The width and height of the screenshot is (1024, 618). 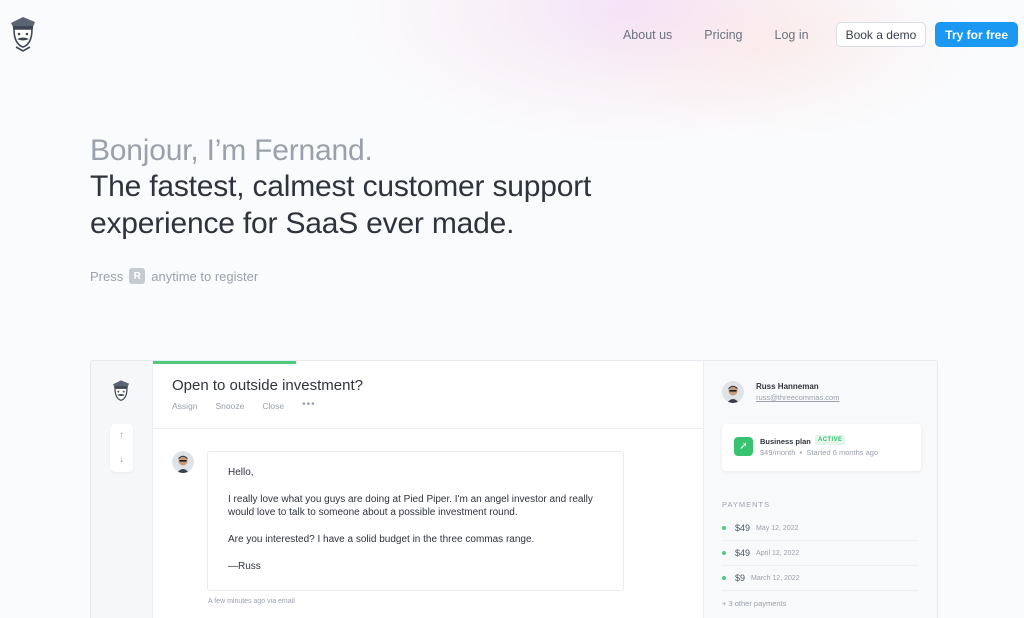 What do you see at coordinates (231, 150) in the screenshot?
I see `hero-greeting: Bonjour, I’m Fernand.` at bounding box center [231, 150].